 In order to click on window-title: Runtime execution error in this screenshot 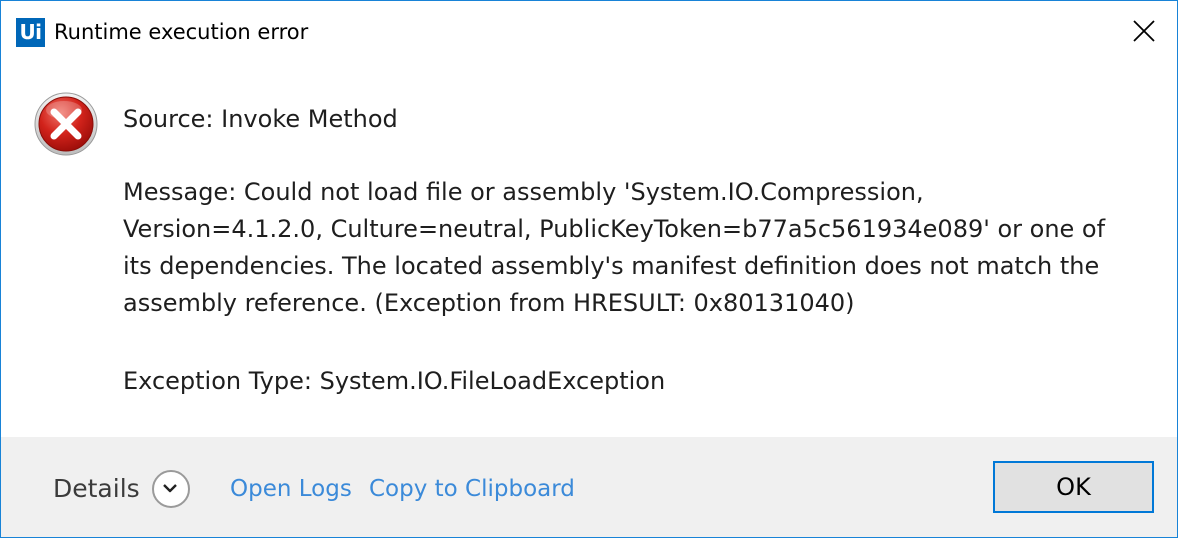, I will do `click(181, 32)`.